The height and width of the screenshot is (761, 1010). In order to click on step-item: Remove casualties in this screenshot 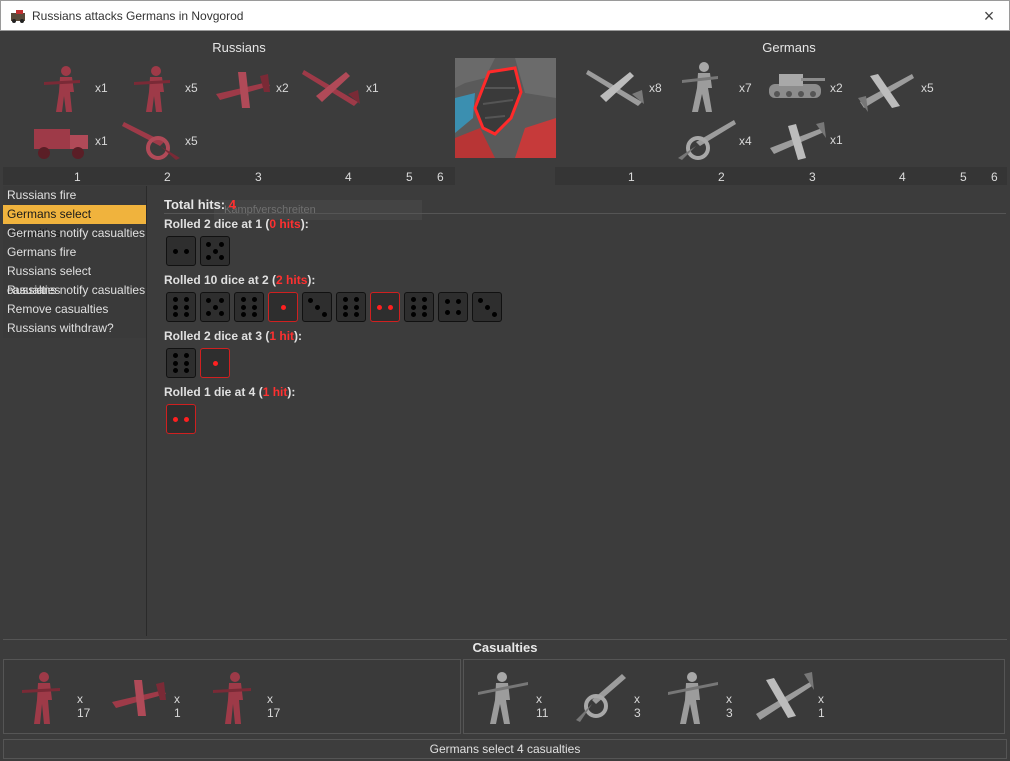, I will do `click(74, 309)`.